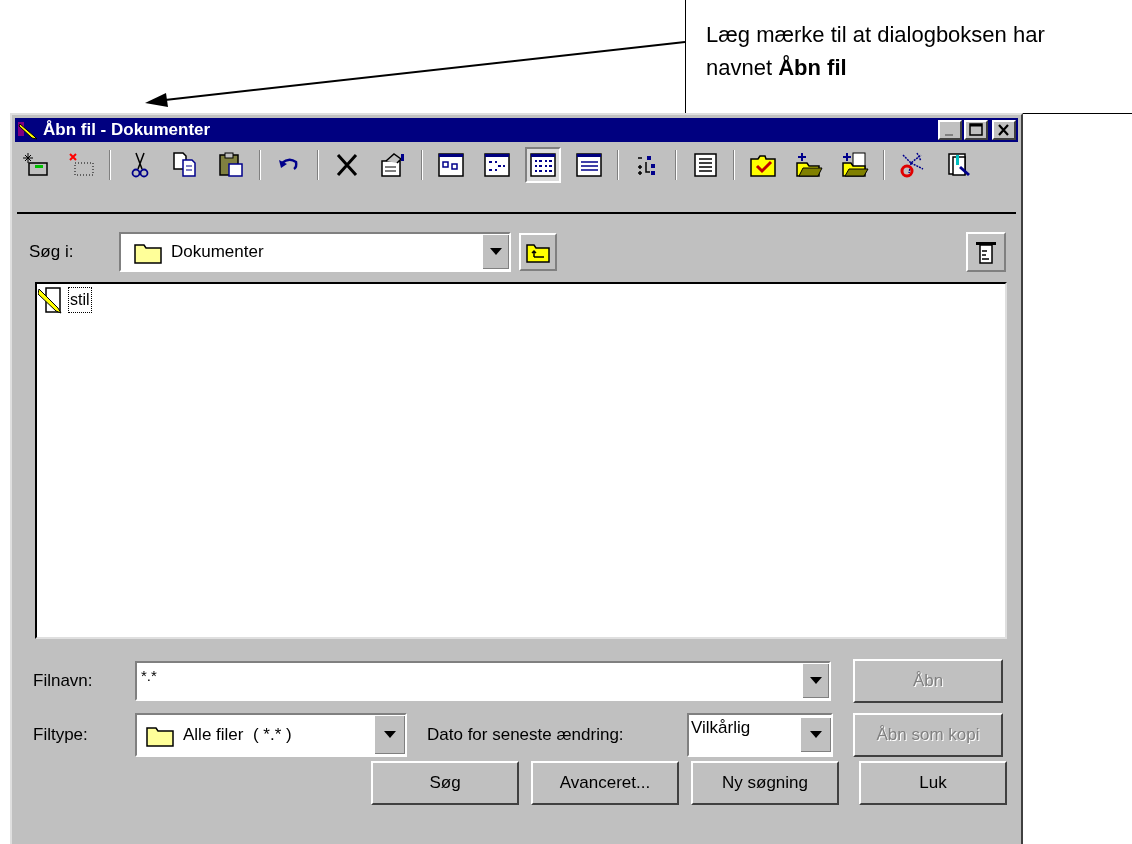 The image size is (1132, 844). What do you see at coordinates (949, 135) in the screenshot?
I see `minimize-icon` at bounding box center [949, 135].